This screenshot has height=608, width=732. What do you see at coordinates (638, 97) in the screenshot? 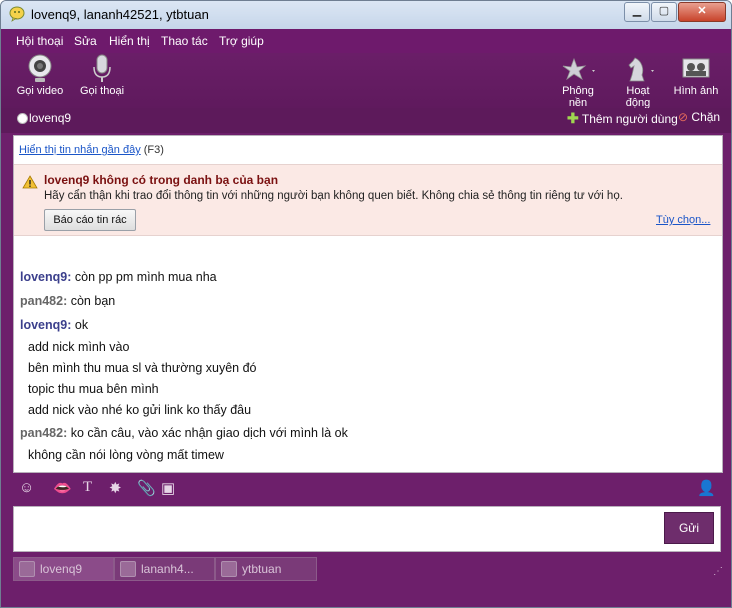
I see `activity-label: Hoạt động` at bounding box center [638, 97].